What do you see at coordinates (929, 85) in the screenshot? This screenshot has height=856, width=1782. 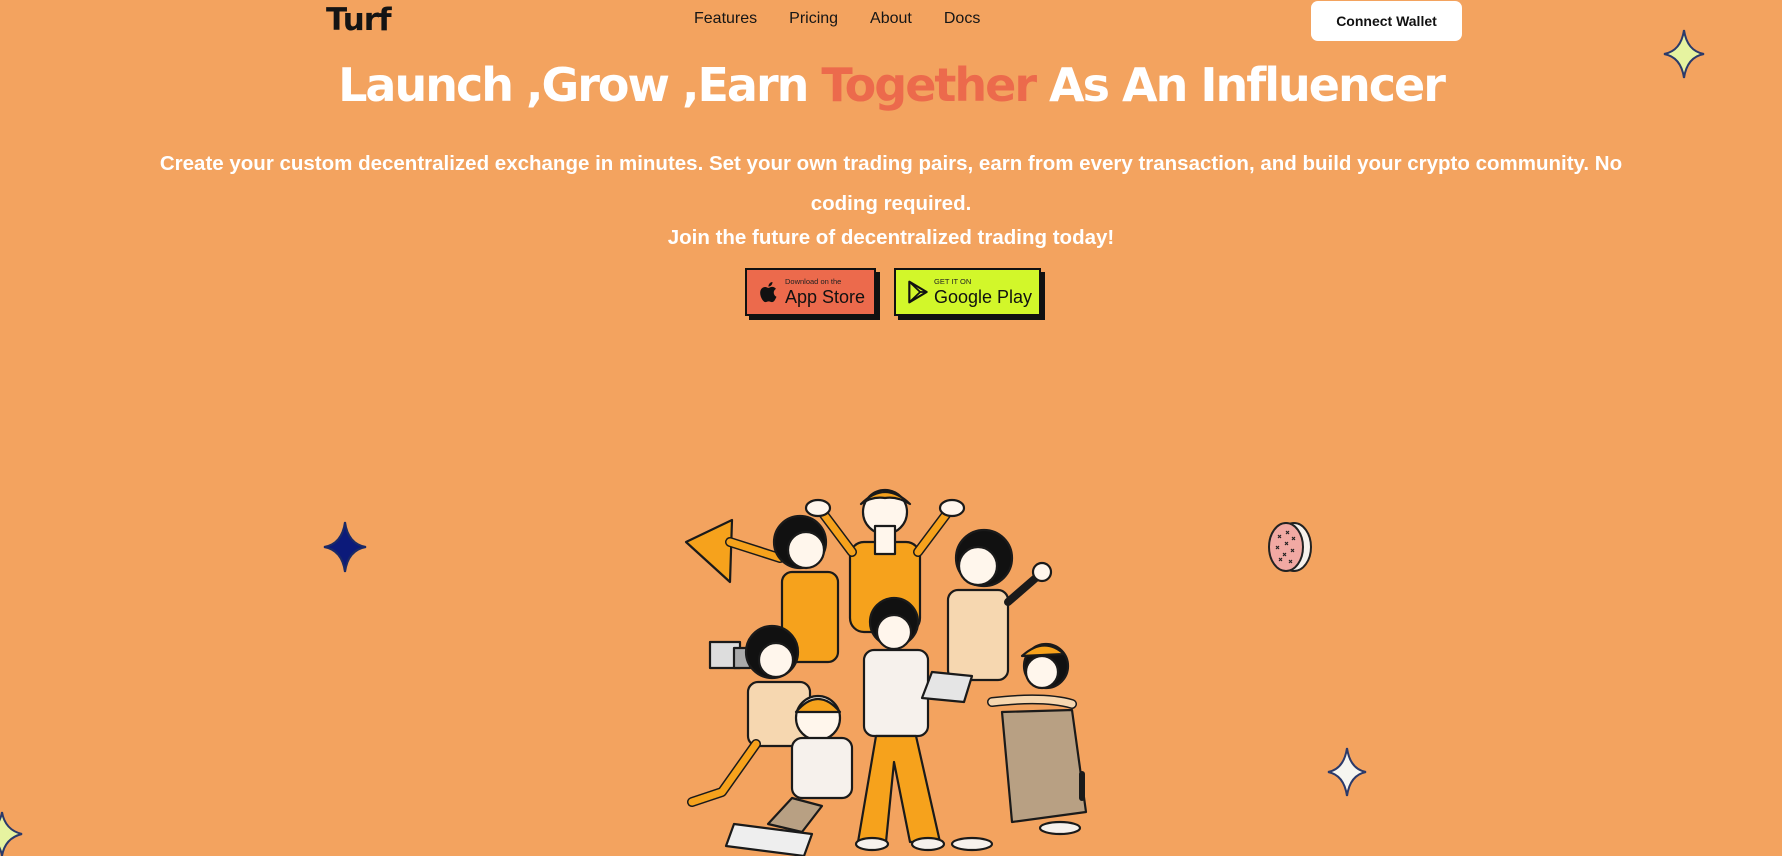 I see `hero-title-accent: Together` at bounding box center [929, 85].